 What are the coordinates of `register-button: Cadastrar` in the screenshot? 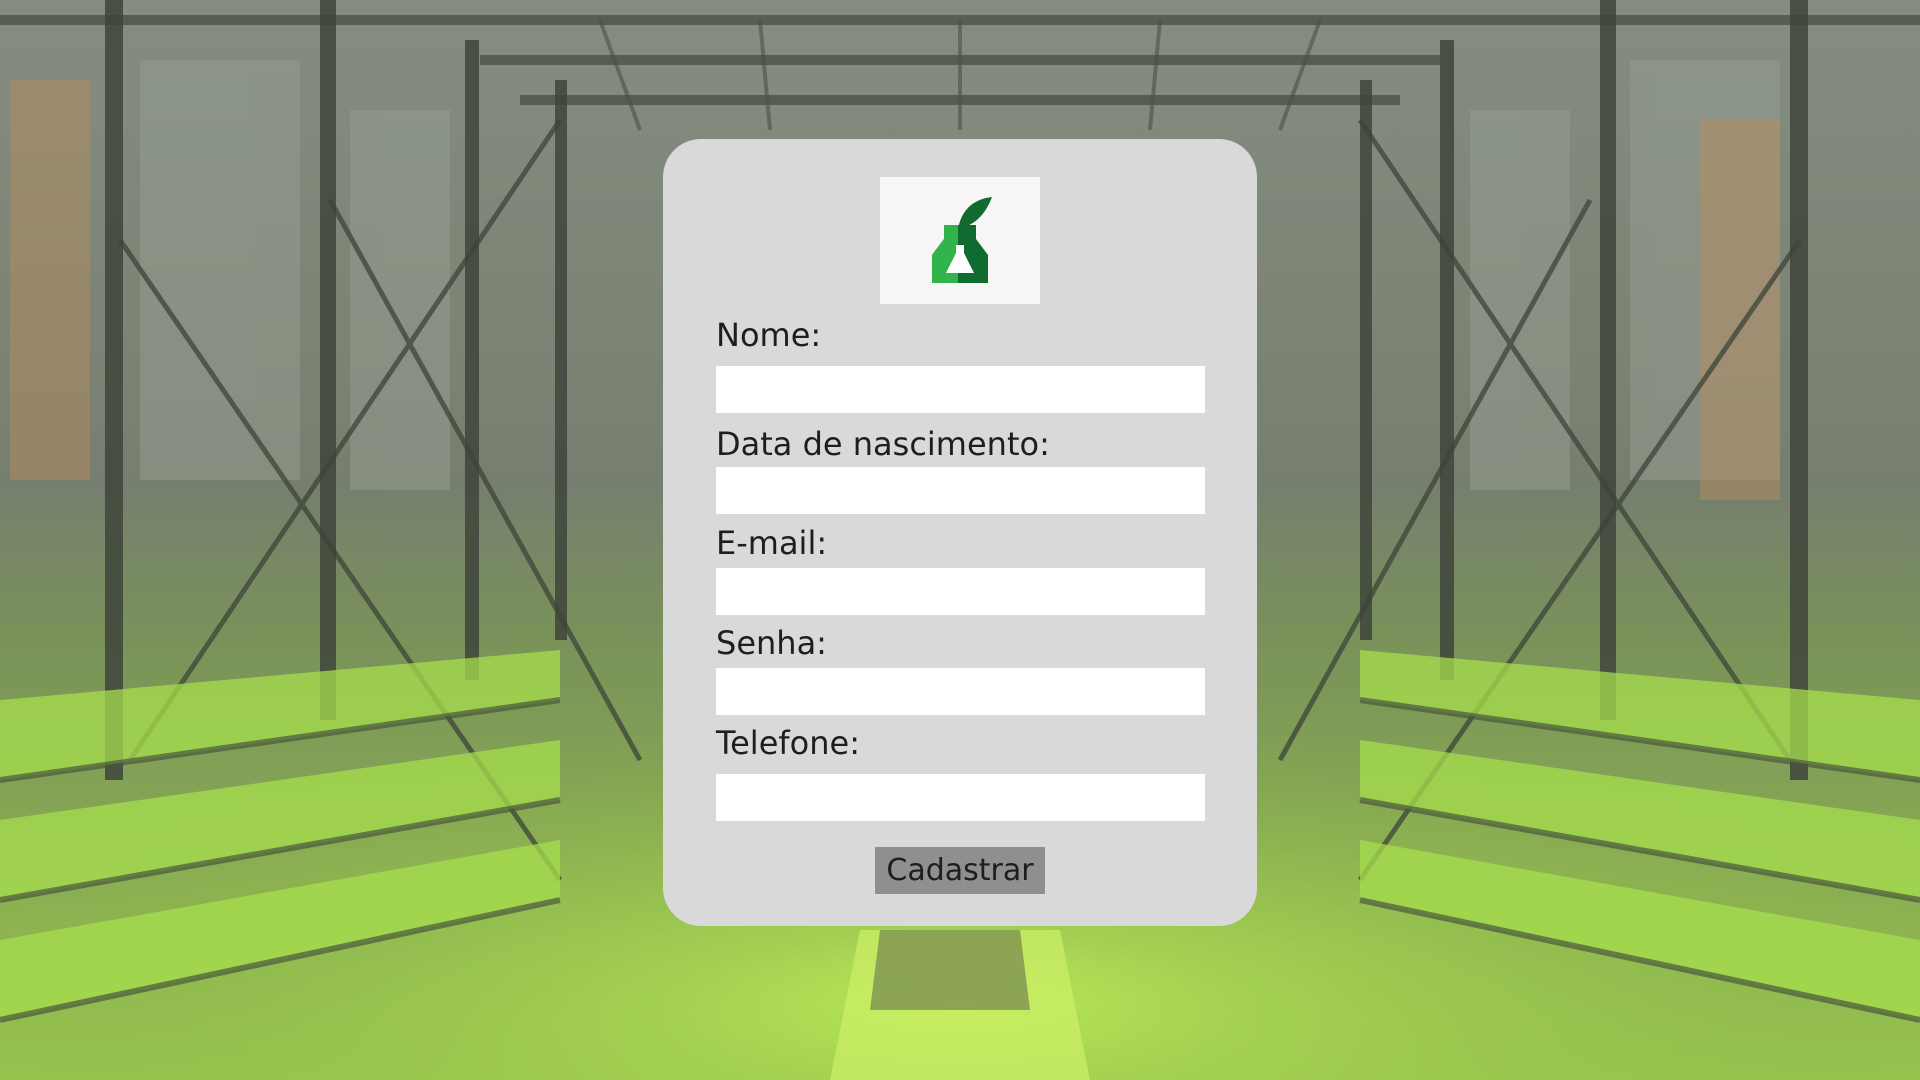 It's located at (960, 870).